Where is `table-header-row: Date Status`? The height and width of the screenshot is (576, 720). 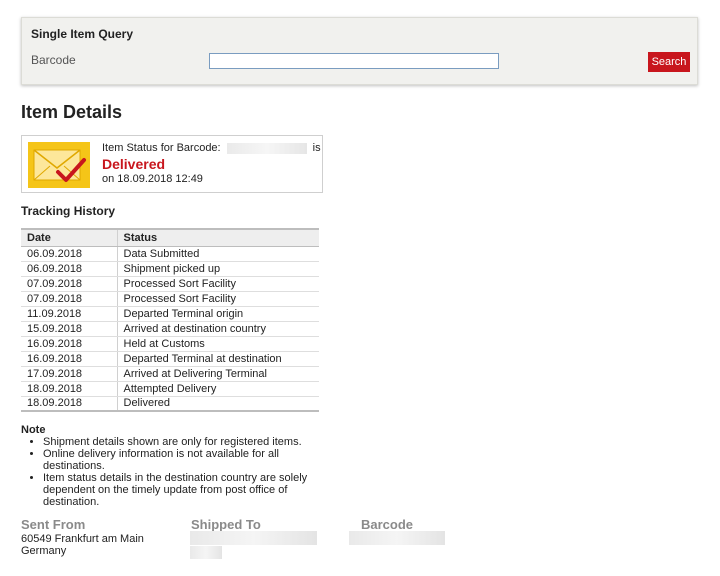
table-header-row: Date Status is located at coordinates (170, 237).